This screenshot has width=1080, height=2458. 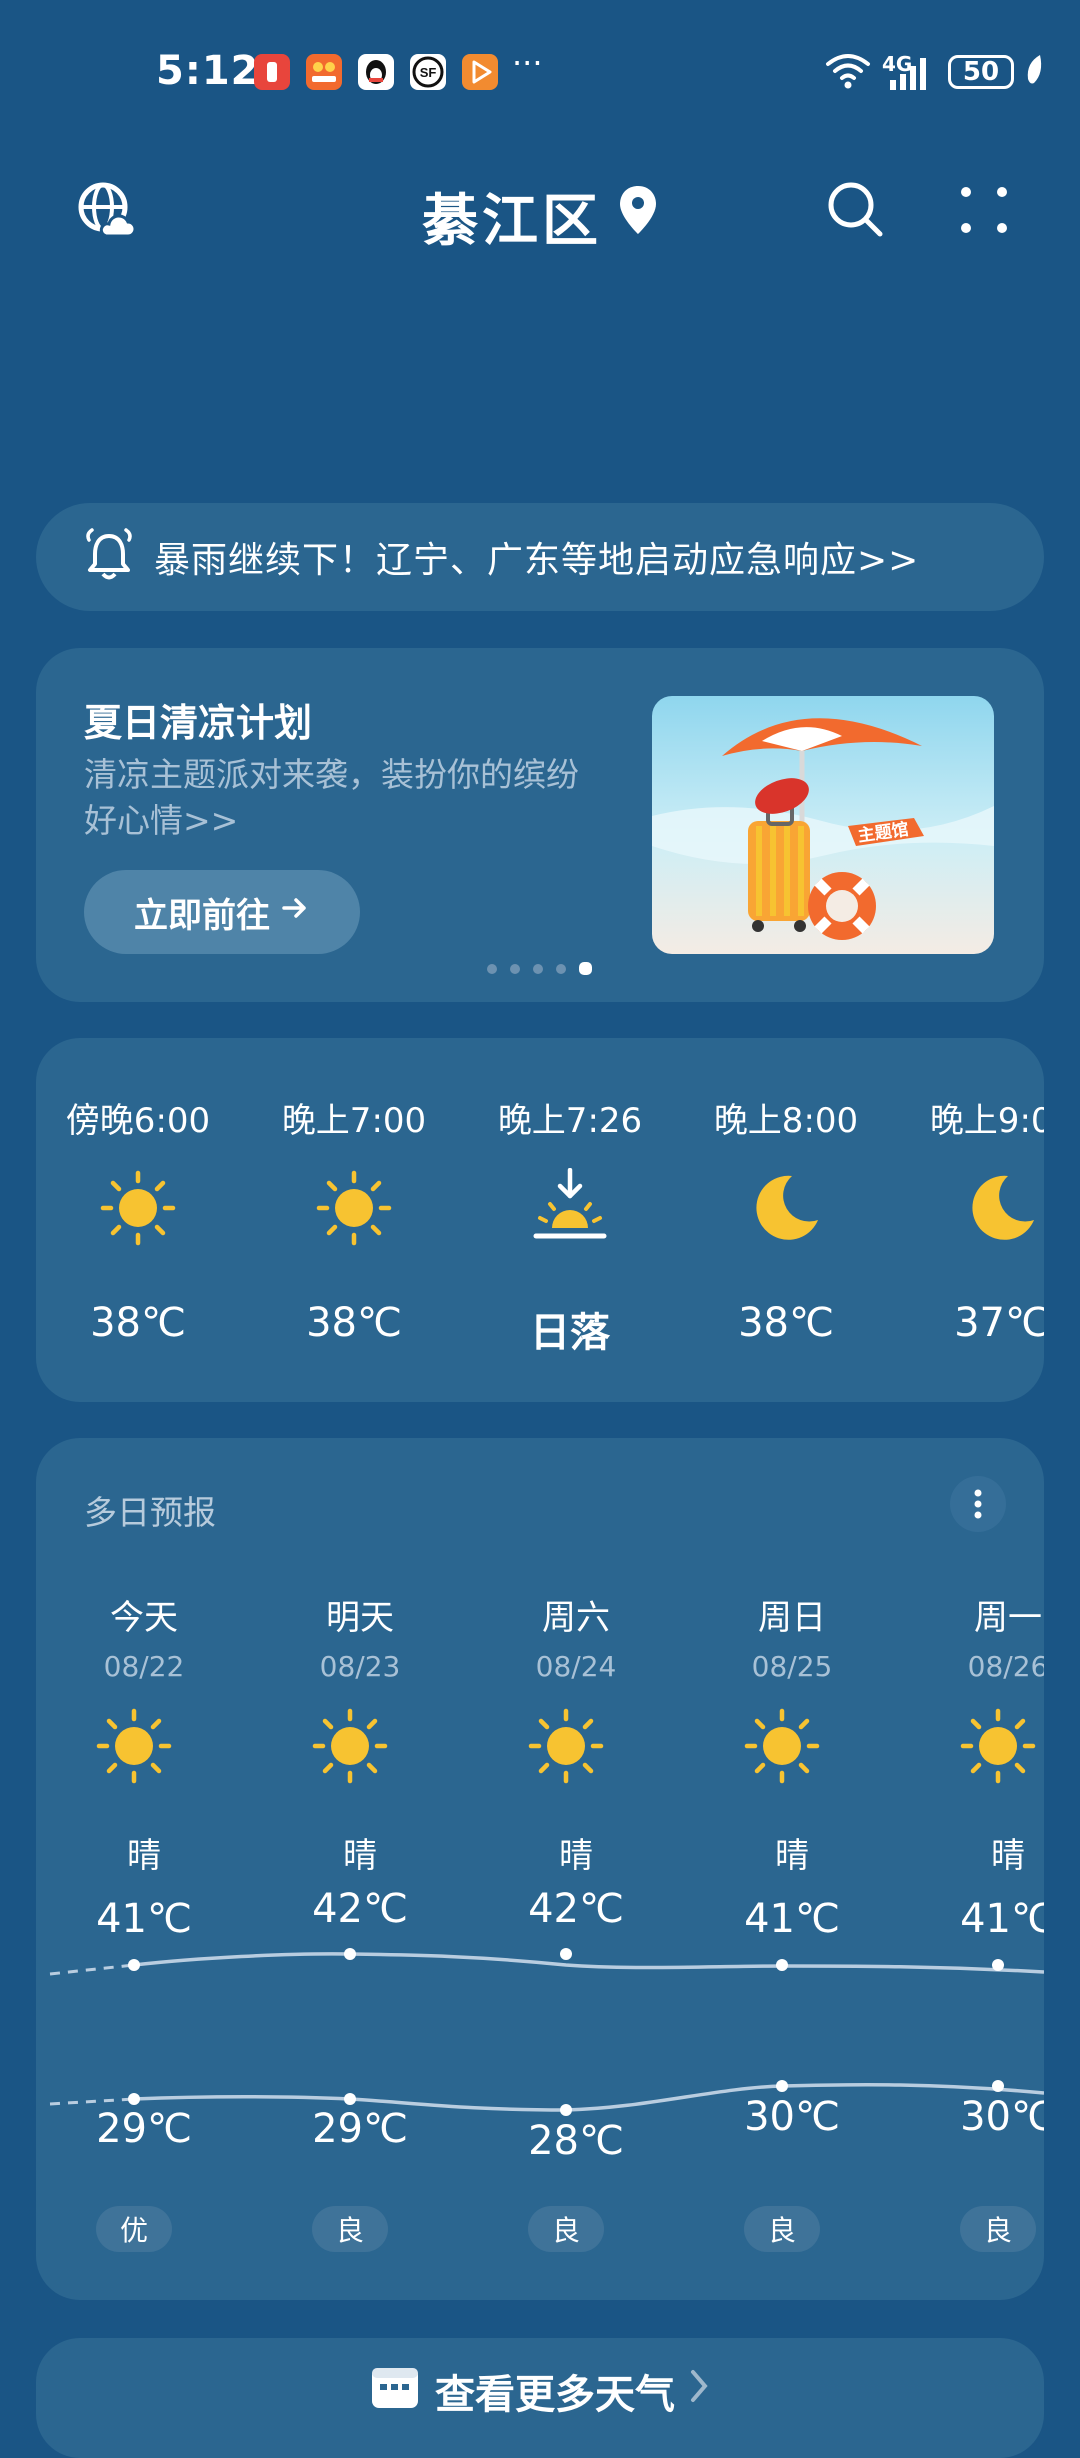 What do you see at coordinates (570, 1209) in the screenshot?
I see `sunset-icon` at bounding box center [570, 1209].